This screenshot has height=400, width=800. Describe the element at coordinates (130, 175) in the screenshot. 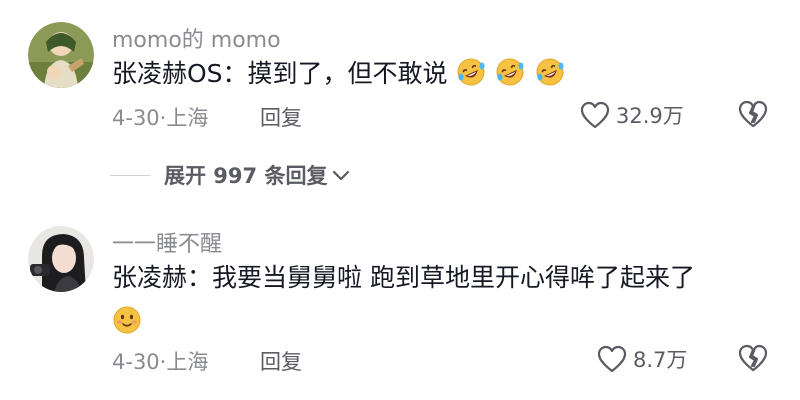

I see `divider-line` at that location.